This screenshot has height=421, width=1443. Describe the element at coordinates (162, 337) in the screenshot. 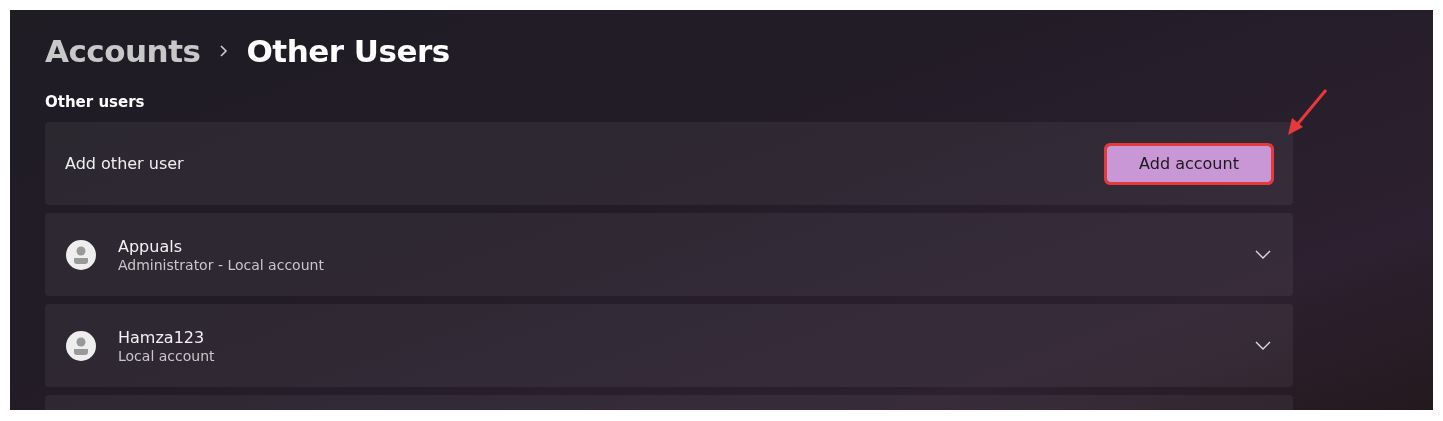

I see `user-name: Hamza123` at that location.